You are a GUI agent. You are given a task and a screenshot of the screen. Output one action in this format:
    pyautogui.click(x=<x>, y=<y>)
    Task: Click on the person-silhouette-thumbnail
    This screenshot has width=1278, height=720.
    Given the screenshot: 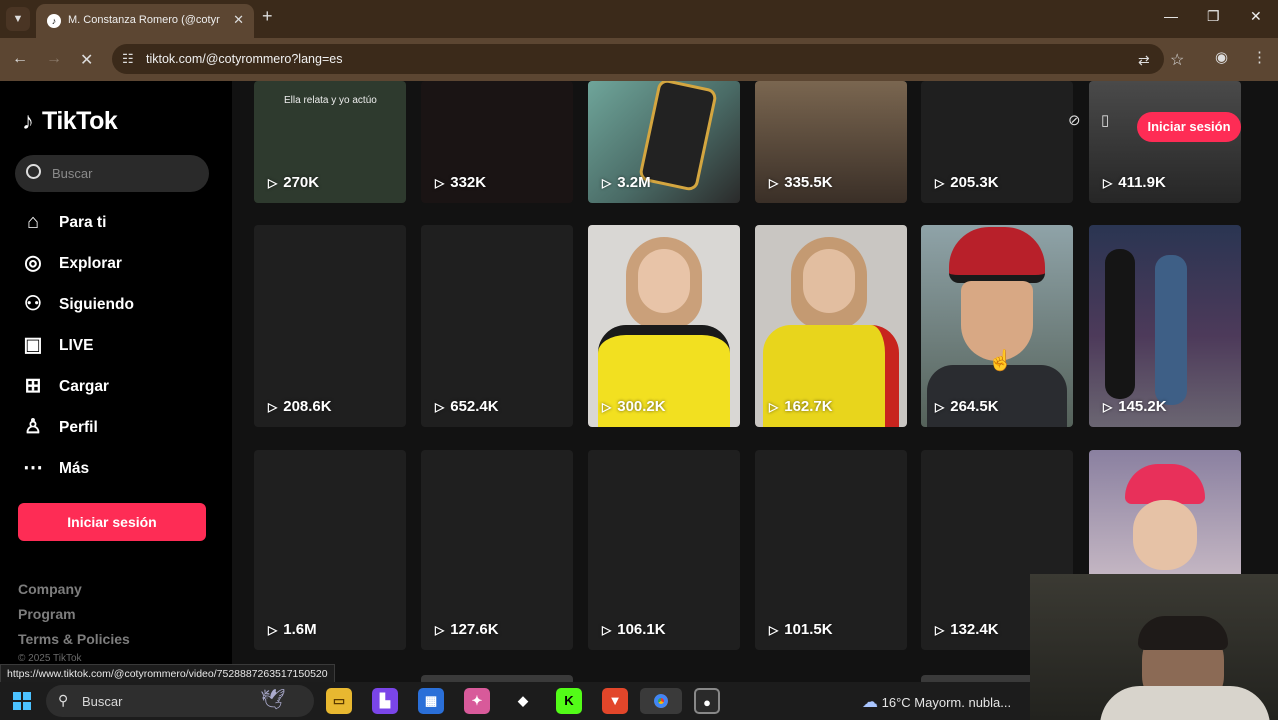 What is the action you would take?
    pyautogui.click(x=1171, y=330)
    